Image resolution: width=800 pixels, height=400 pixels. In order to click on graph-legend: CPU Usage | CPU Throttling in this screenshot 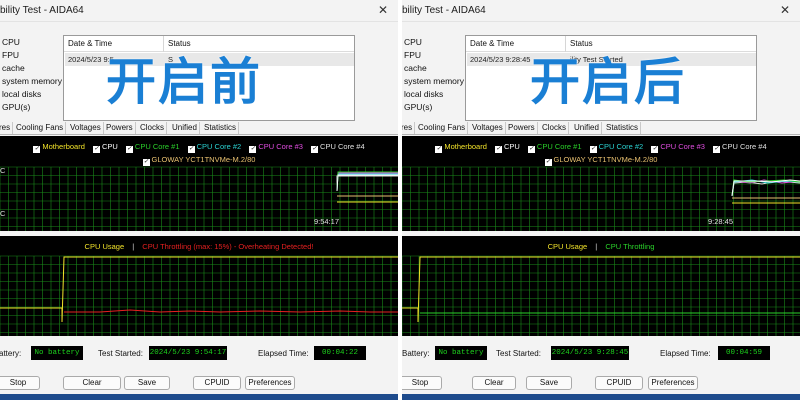, I will do `click(601, 246)`.